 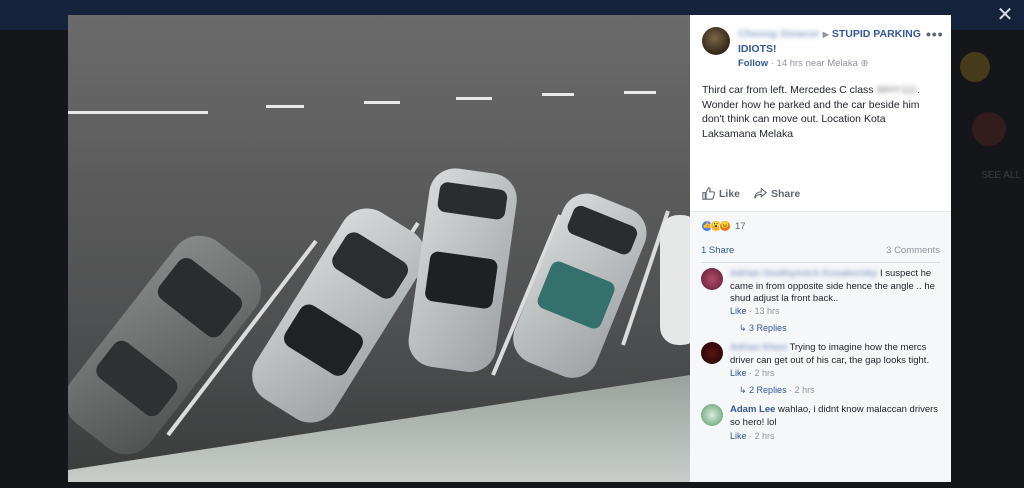 What do you see at coordinates (896, 90) in the screenshot?
I see `post-text-redacted: WHY111` at bounding box center [896, 90].